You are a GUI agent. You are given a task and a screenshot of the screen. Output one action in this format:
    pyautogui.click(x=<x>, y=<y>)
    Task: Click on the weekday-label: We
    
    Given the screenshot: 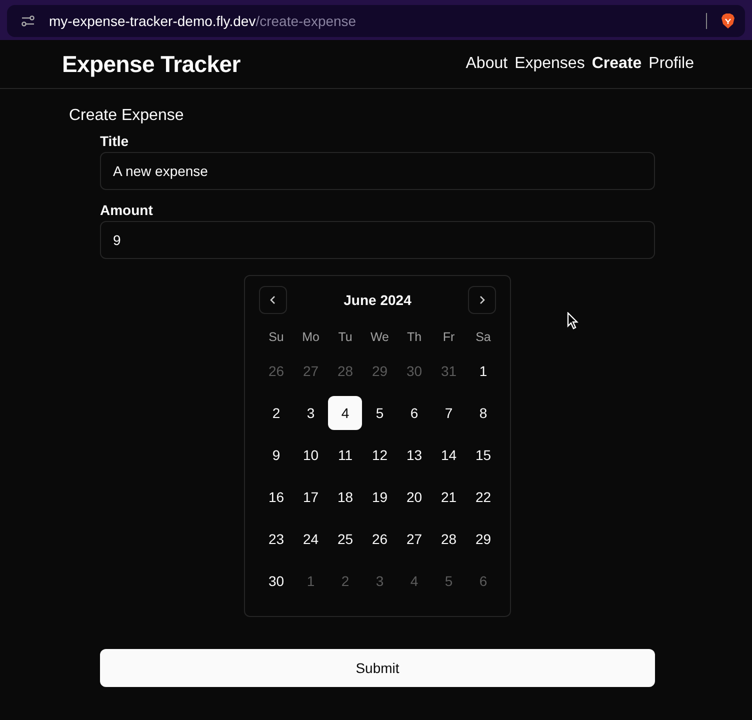 What is the action you would take?
    pyautogui.click(x=380, y=337)
    